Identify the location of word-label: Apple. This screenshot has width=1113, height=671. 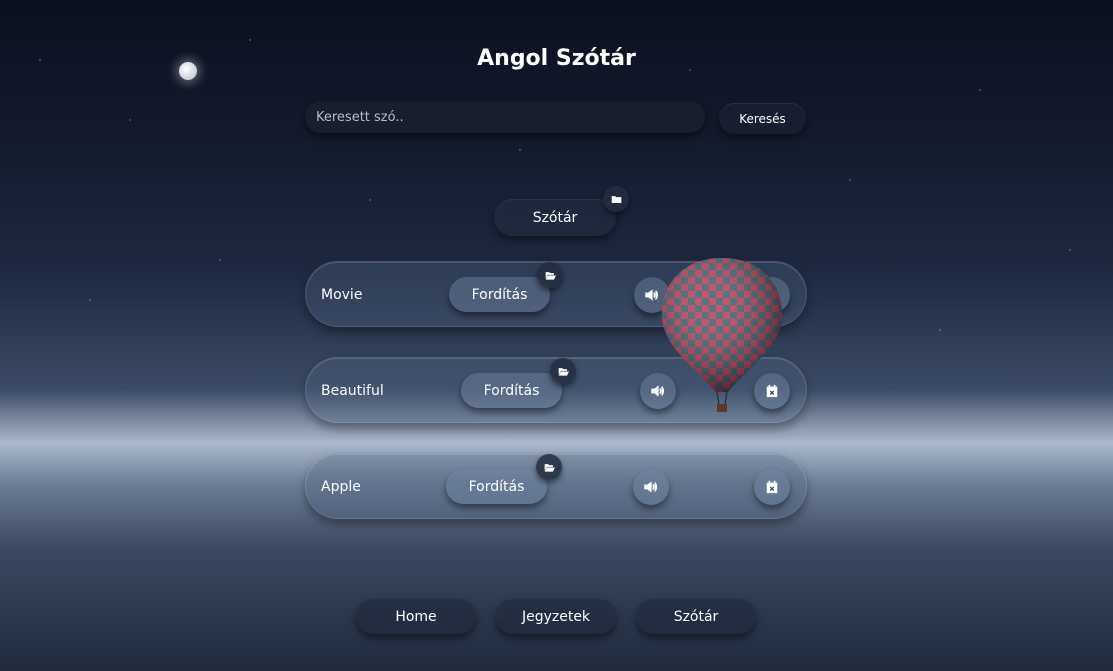
(341, 487).